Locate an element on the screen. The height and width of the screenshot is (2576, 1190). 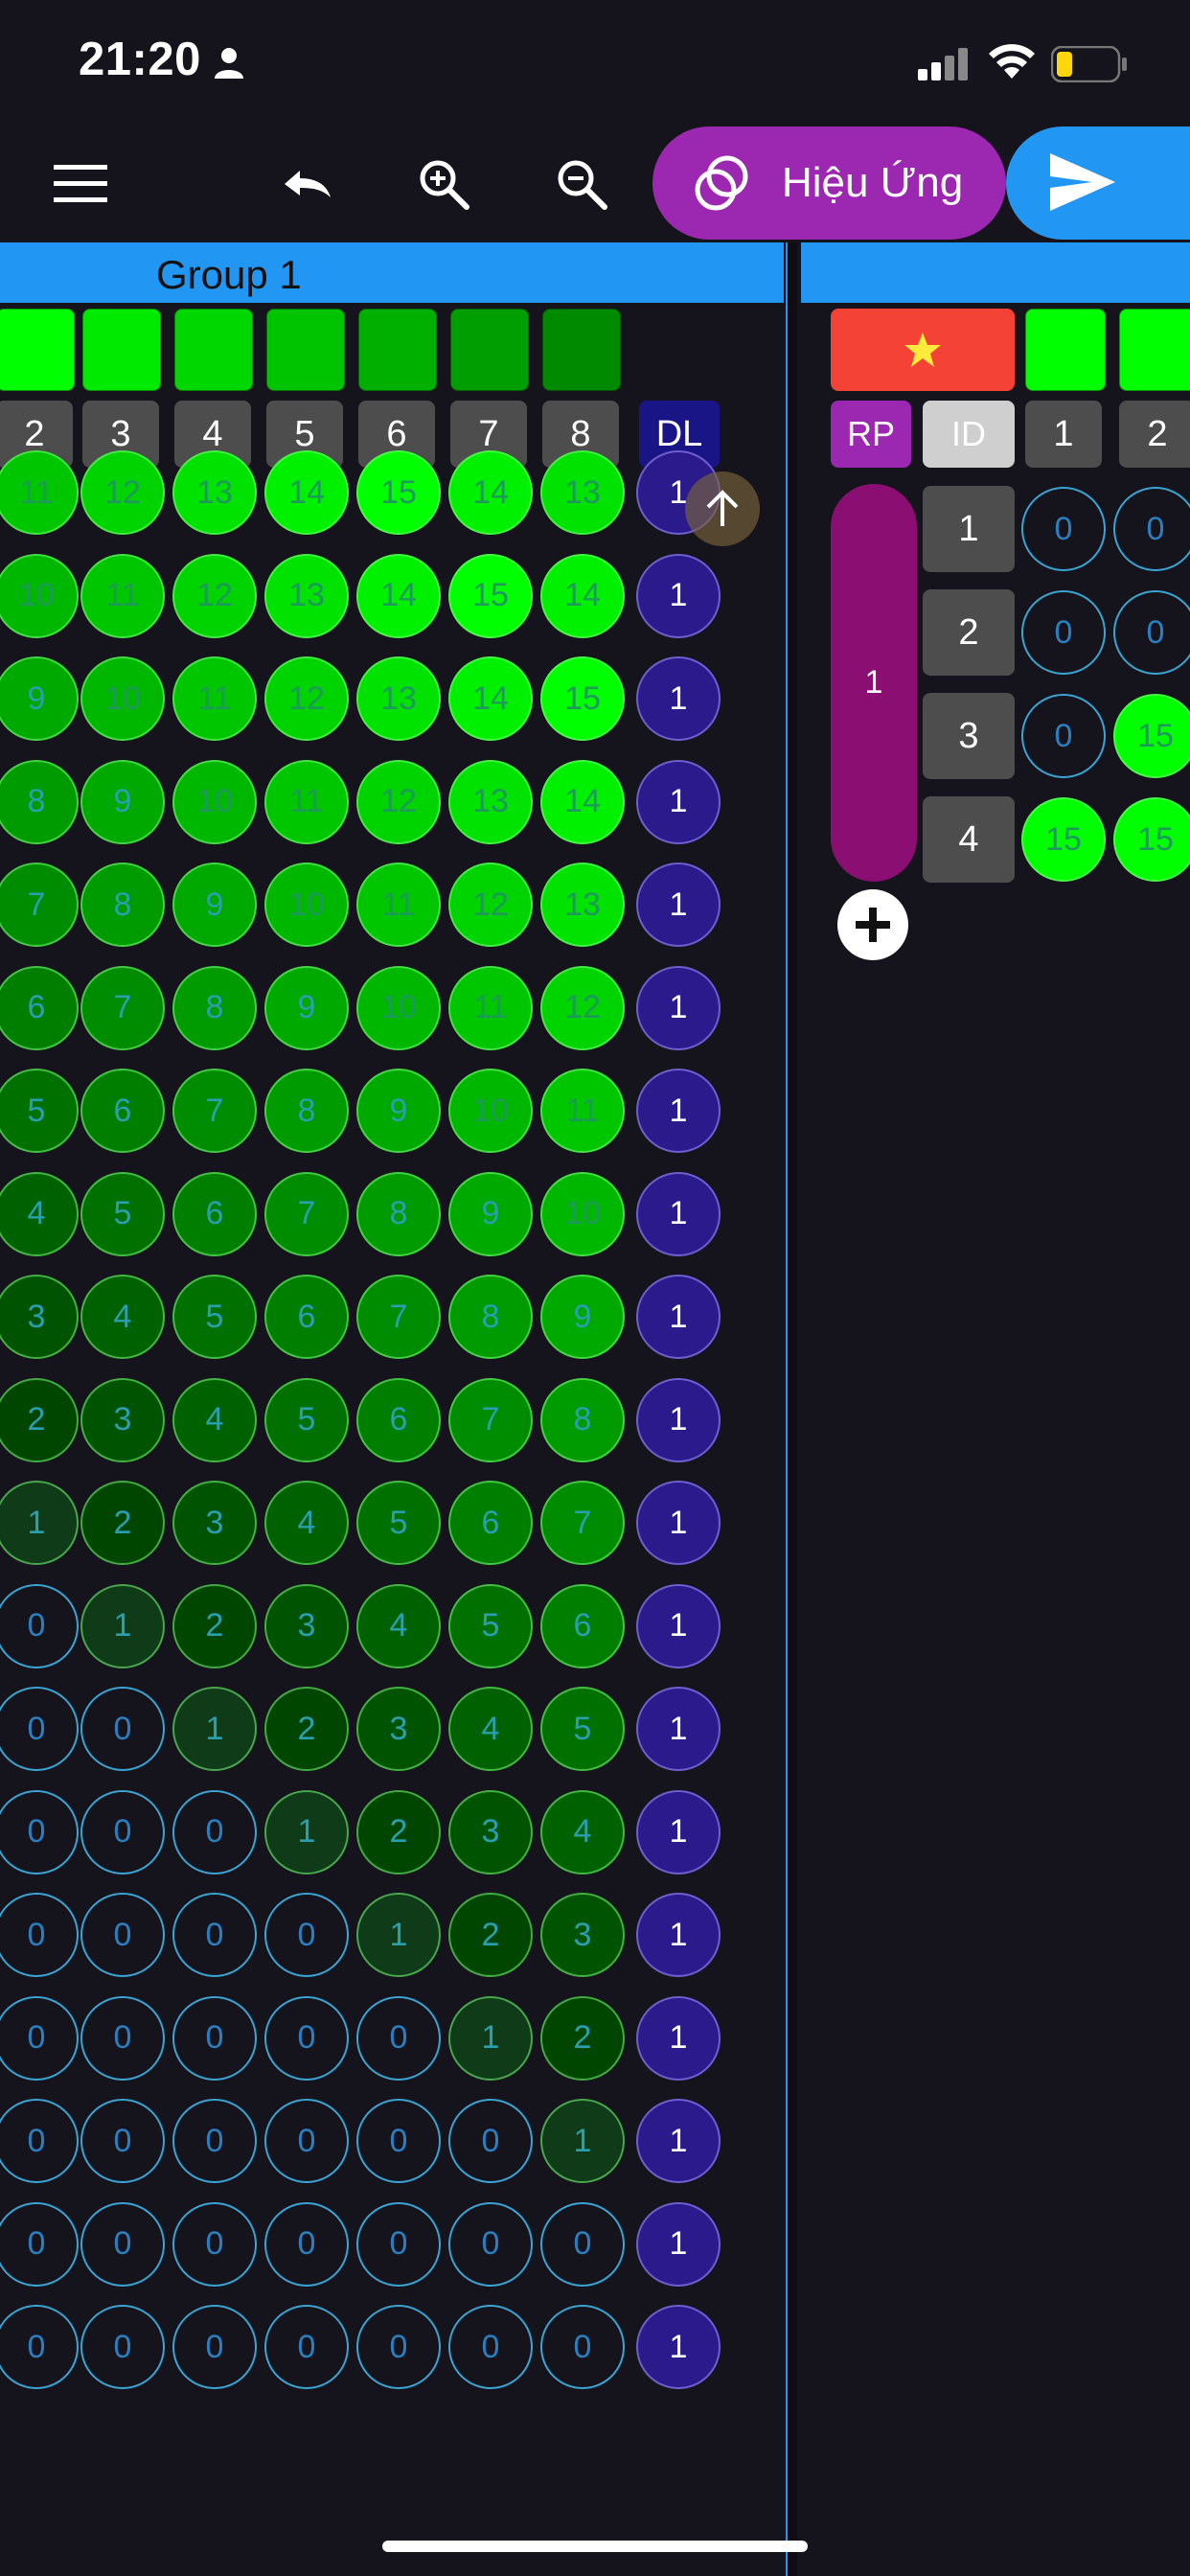
add-button is located at coordinates (873, 924).